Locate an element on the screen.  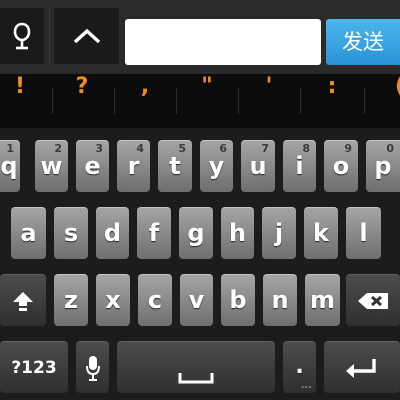
key-k: k is located at coordinates (321, 233).